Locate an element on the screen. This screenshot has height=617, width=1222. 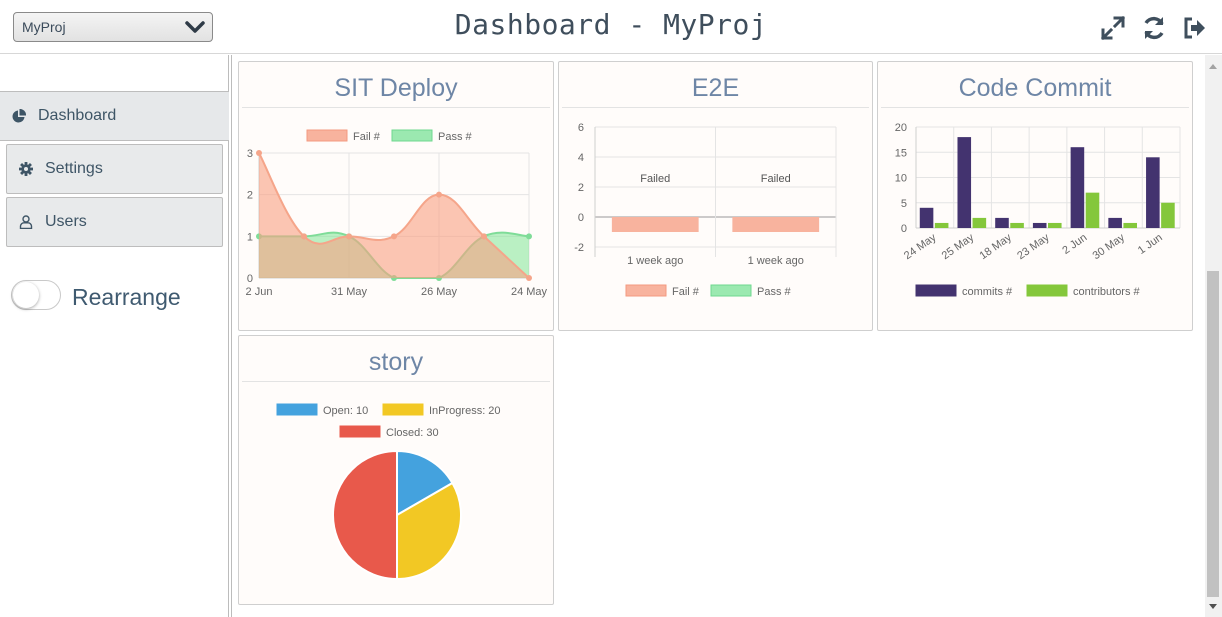
sidebar-item-dashboard: Dashboard is located at coordinates (114, 116).